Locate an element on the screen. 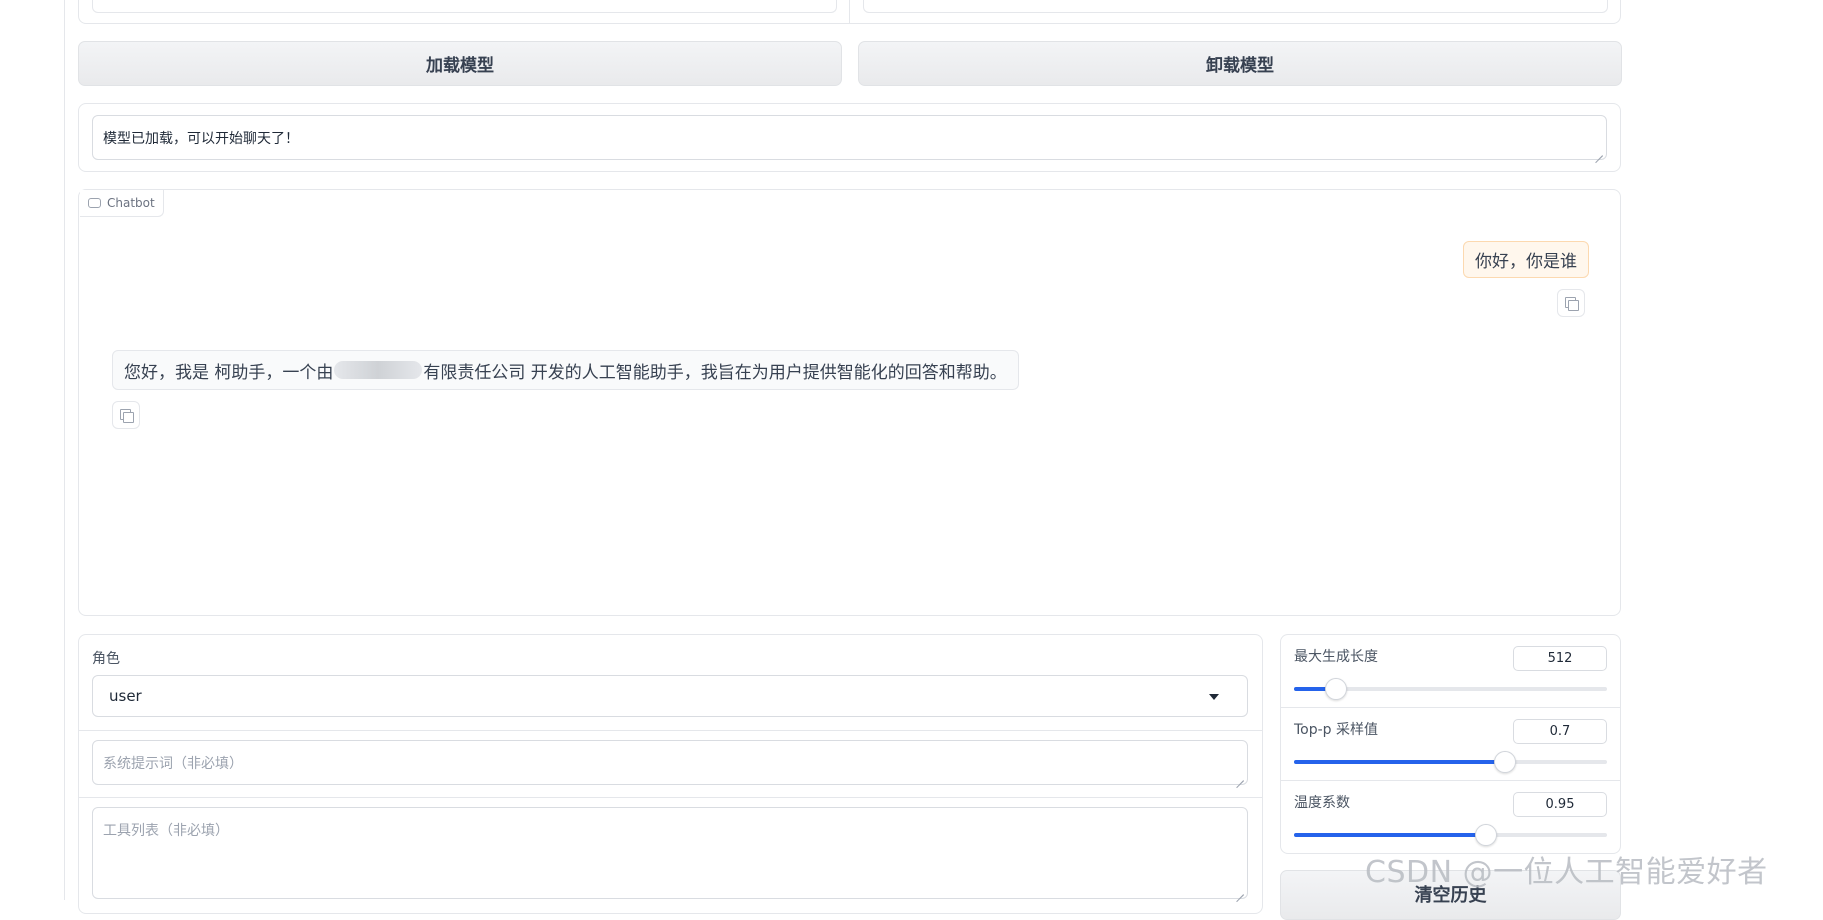 The height and width of the screenshot is (920, 1823). top-input-row is located at coordinates (849, 12).